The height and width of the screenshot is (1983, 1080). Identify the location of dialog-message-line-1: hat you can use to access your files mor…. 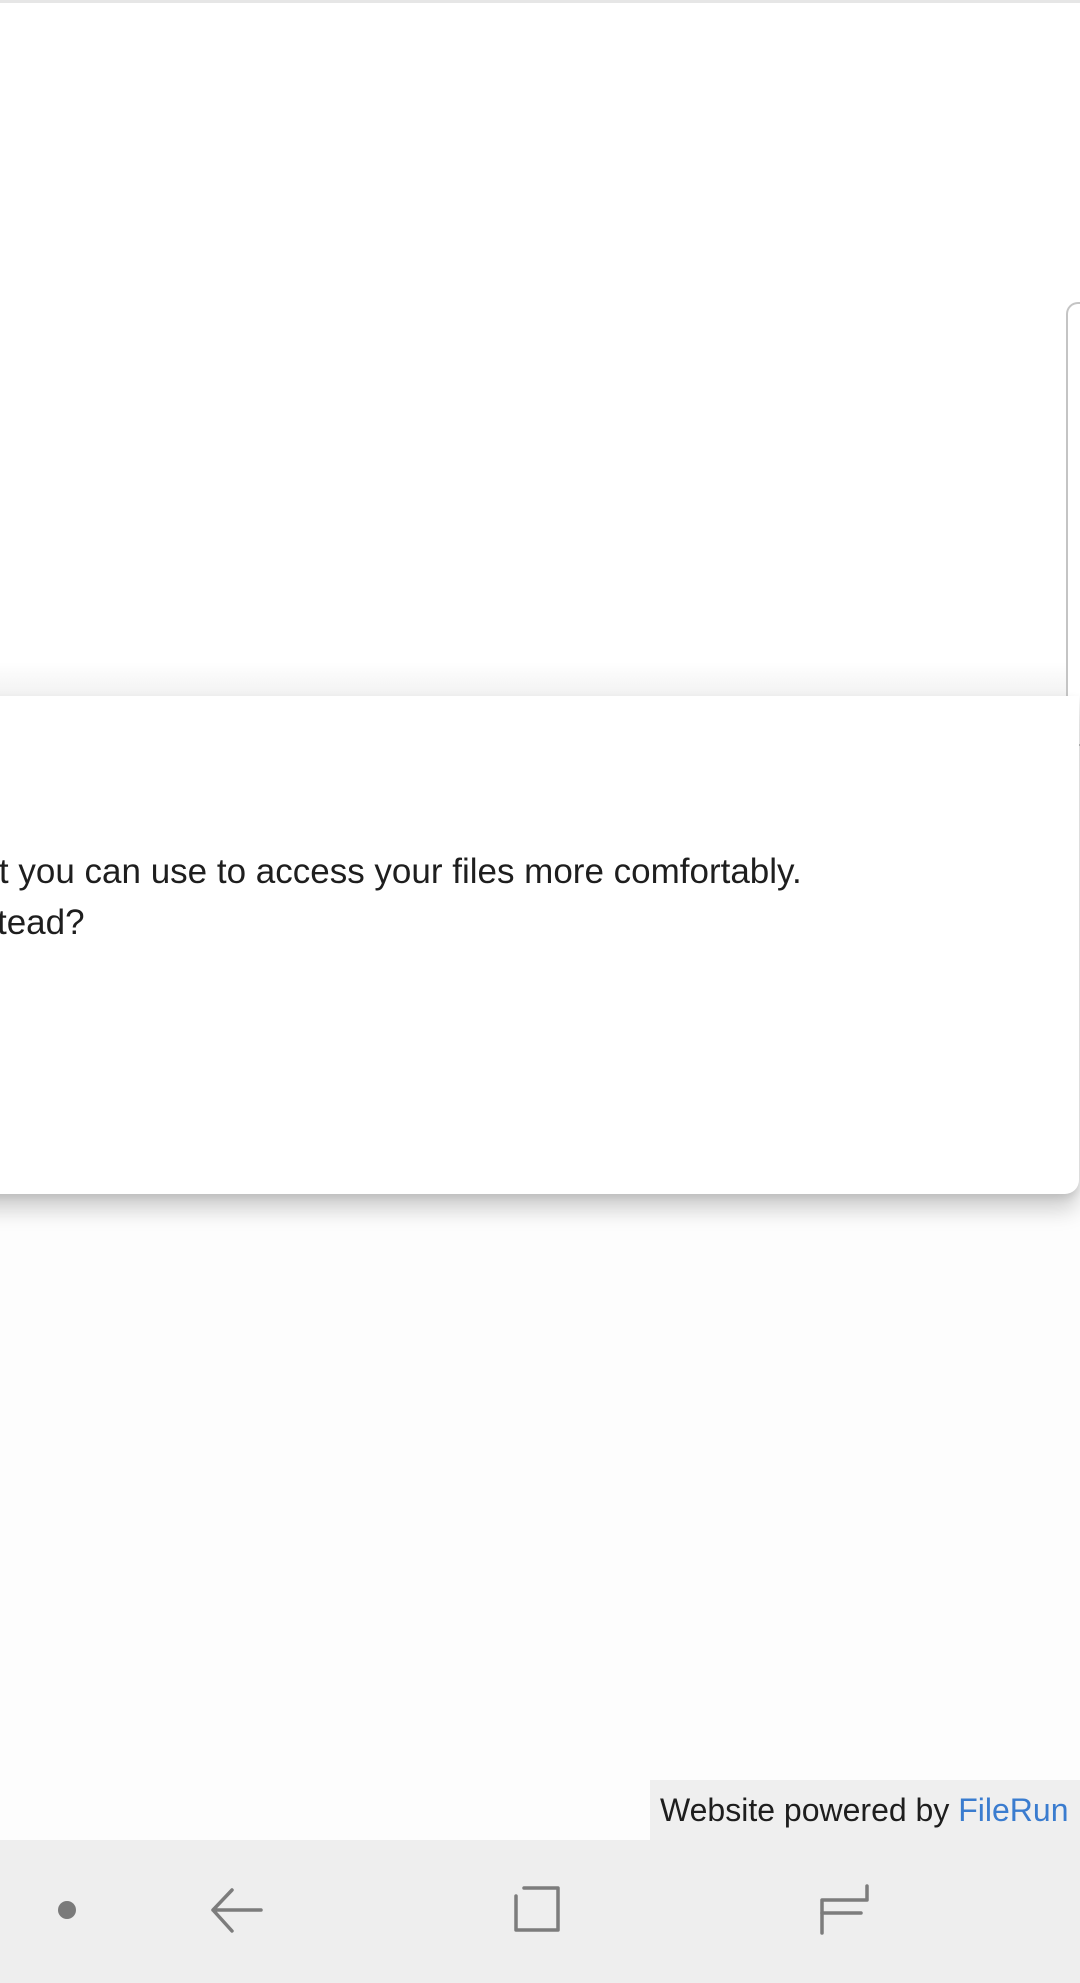
(401, 871).